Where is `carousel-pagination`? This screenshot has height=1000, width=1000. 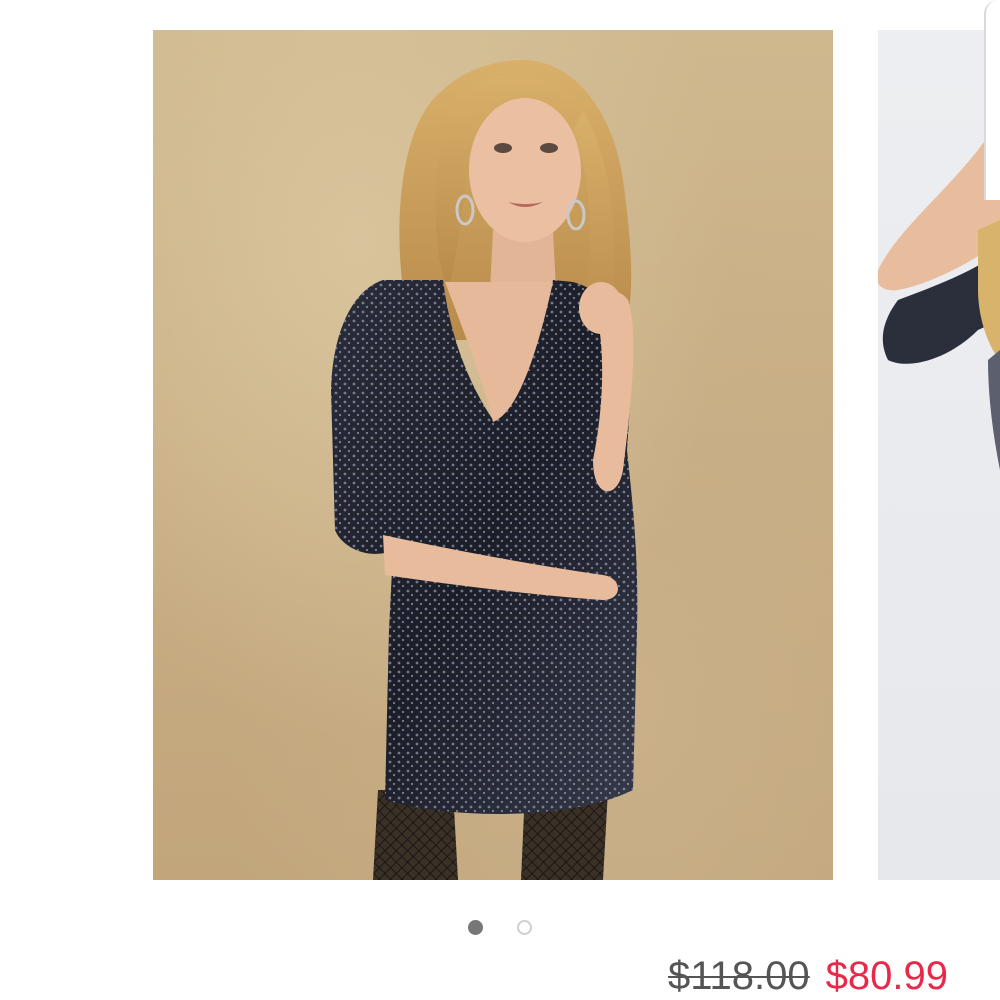 carousel-pagination is located at coordinates (500, 927).